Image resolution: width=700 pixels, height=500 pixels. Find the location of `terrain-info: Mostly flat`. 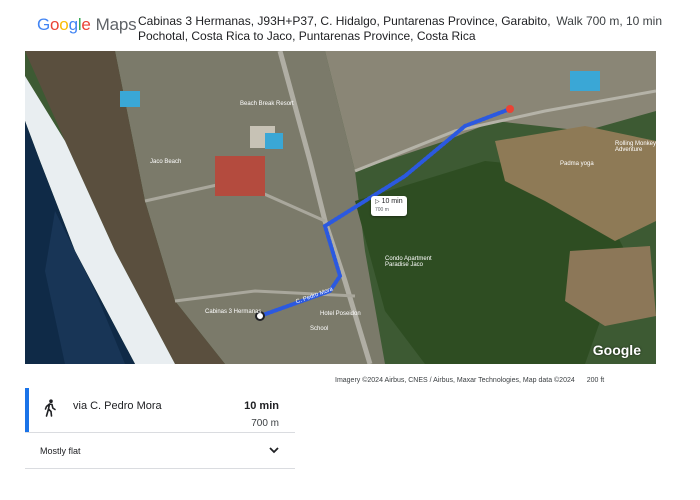

terrain-info: Mostly flat is located at coordinates (60, 451).